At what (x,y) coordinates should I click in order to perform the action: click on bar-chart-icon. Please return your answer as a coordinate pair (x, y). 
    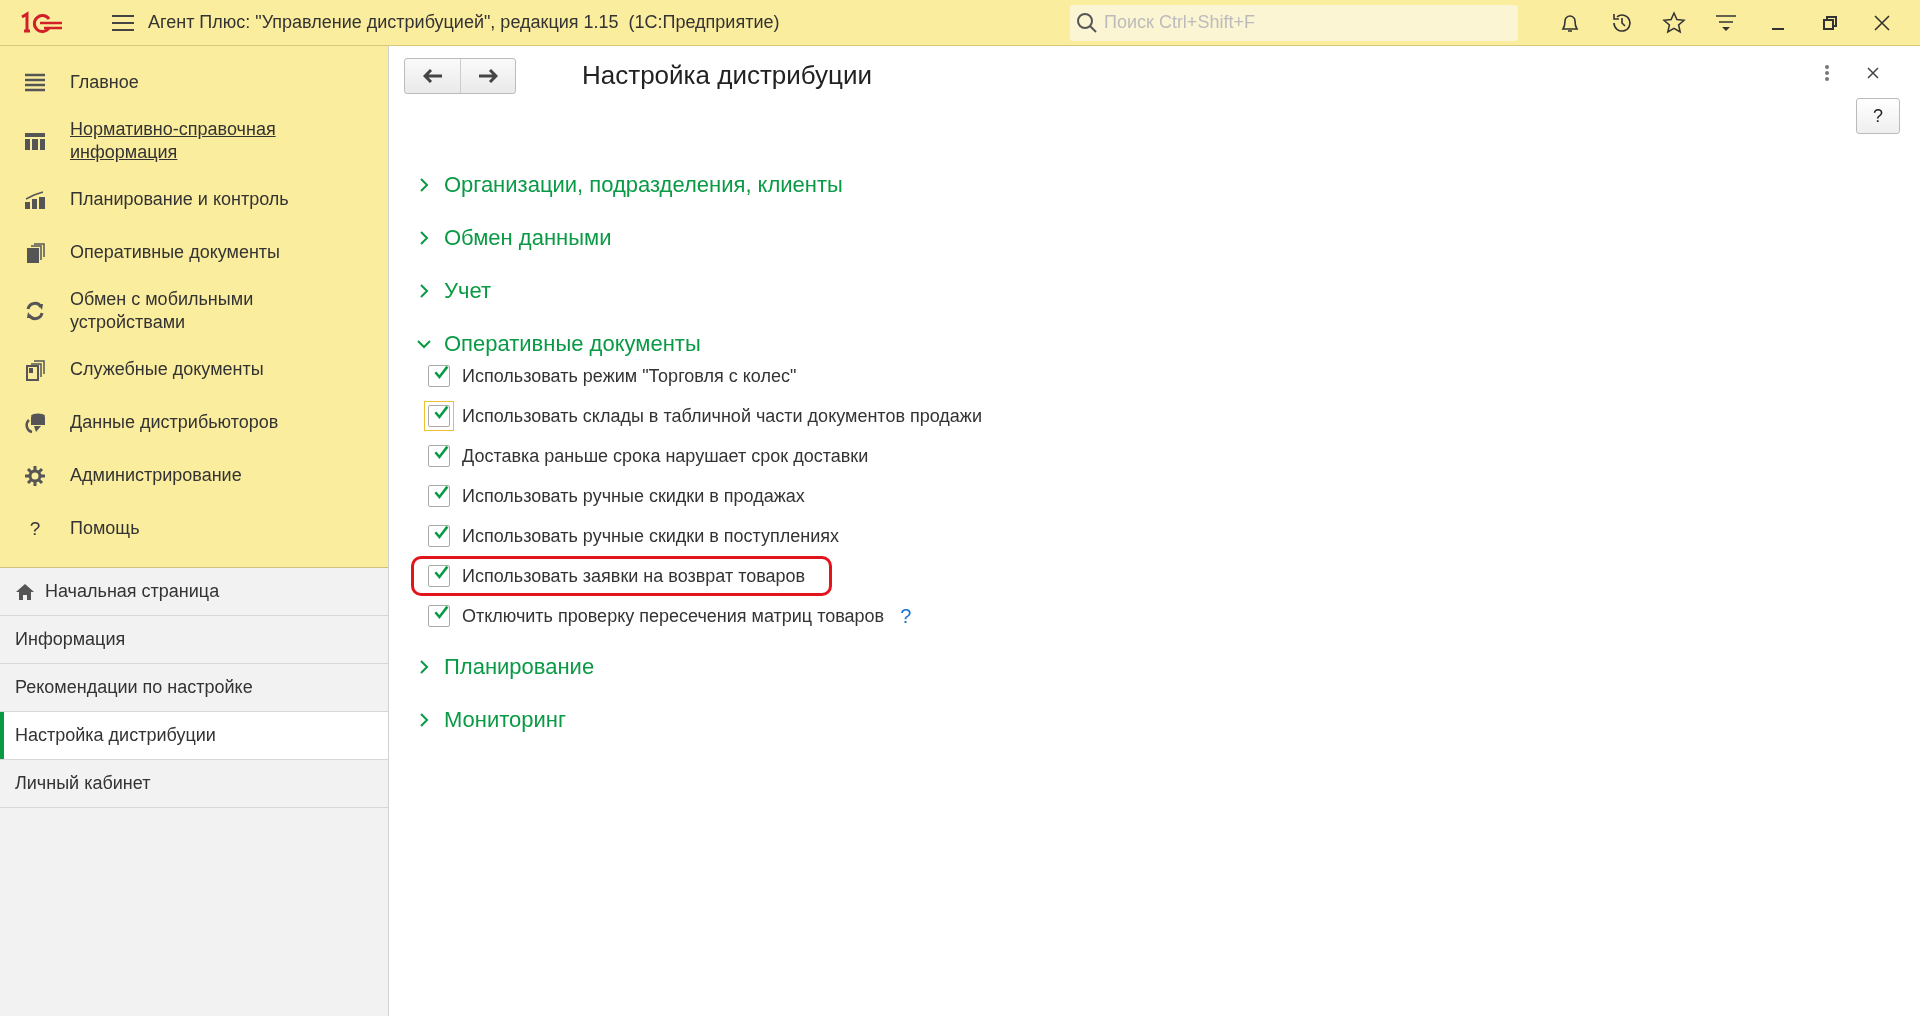
    Looking at the image, I should click on (35, 199).